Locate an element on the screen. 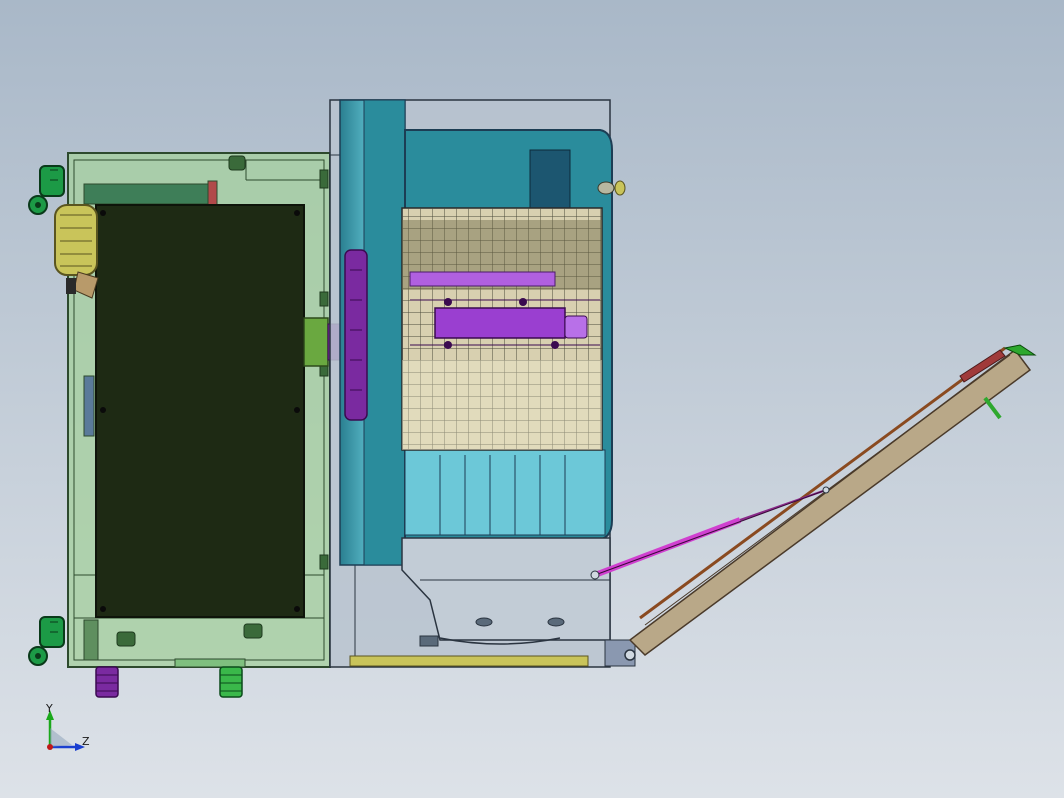 The width and height of the screenshot is (1064, 802). control-panel-board is located at coordinates (200, 411).